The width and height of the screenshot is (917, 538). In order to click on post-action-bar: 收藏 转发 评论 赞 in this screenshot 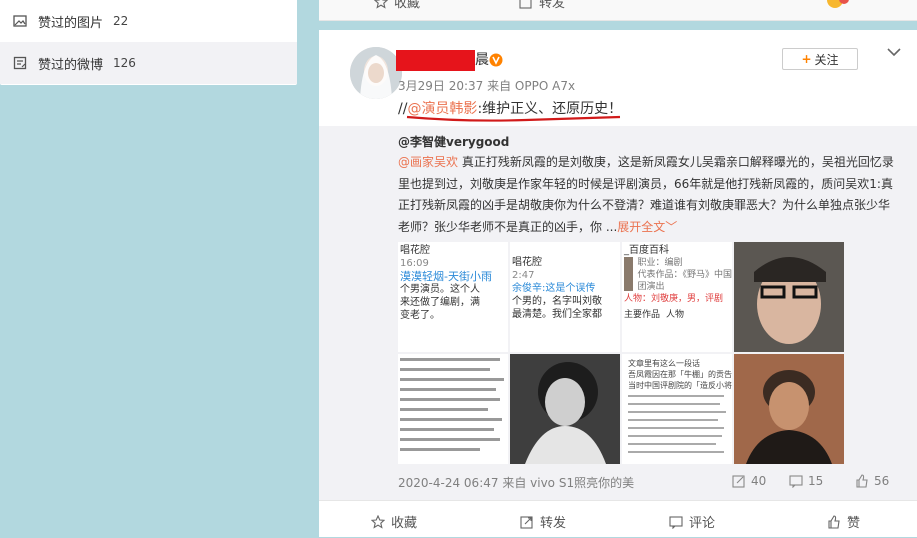, I will do `click(618, 519)`.